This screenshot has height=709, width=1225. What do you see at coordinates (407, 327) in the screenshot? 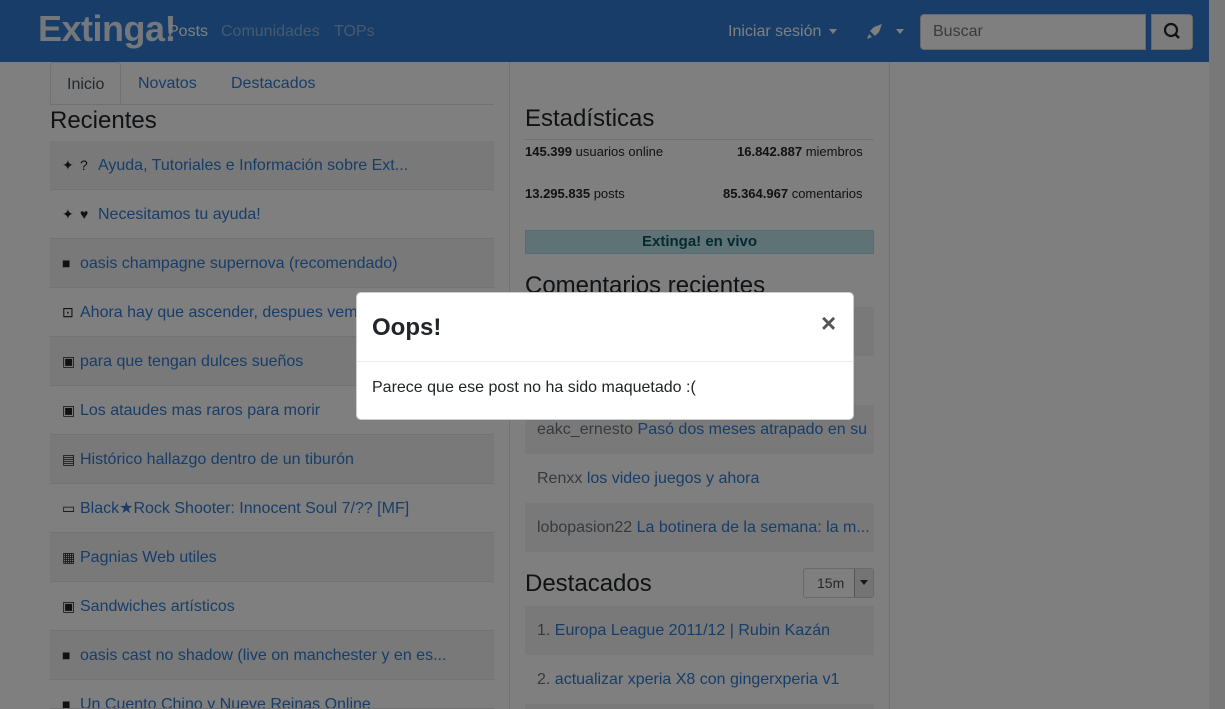
I see `modal-title: Oops!` at bounding box center [407, 327].